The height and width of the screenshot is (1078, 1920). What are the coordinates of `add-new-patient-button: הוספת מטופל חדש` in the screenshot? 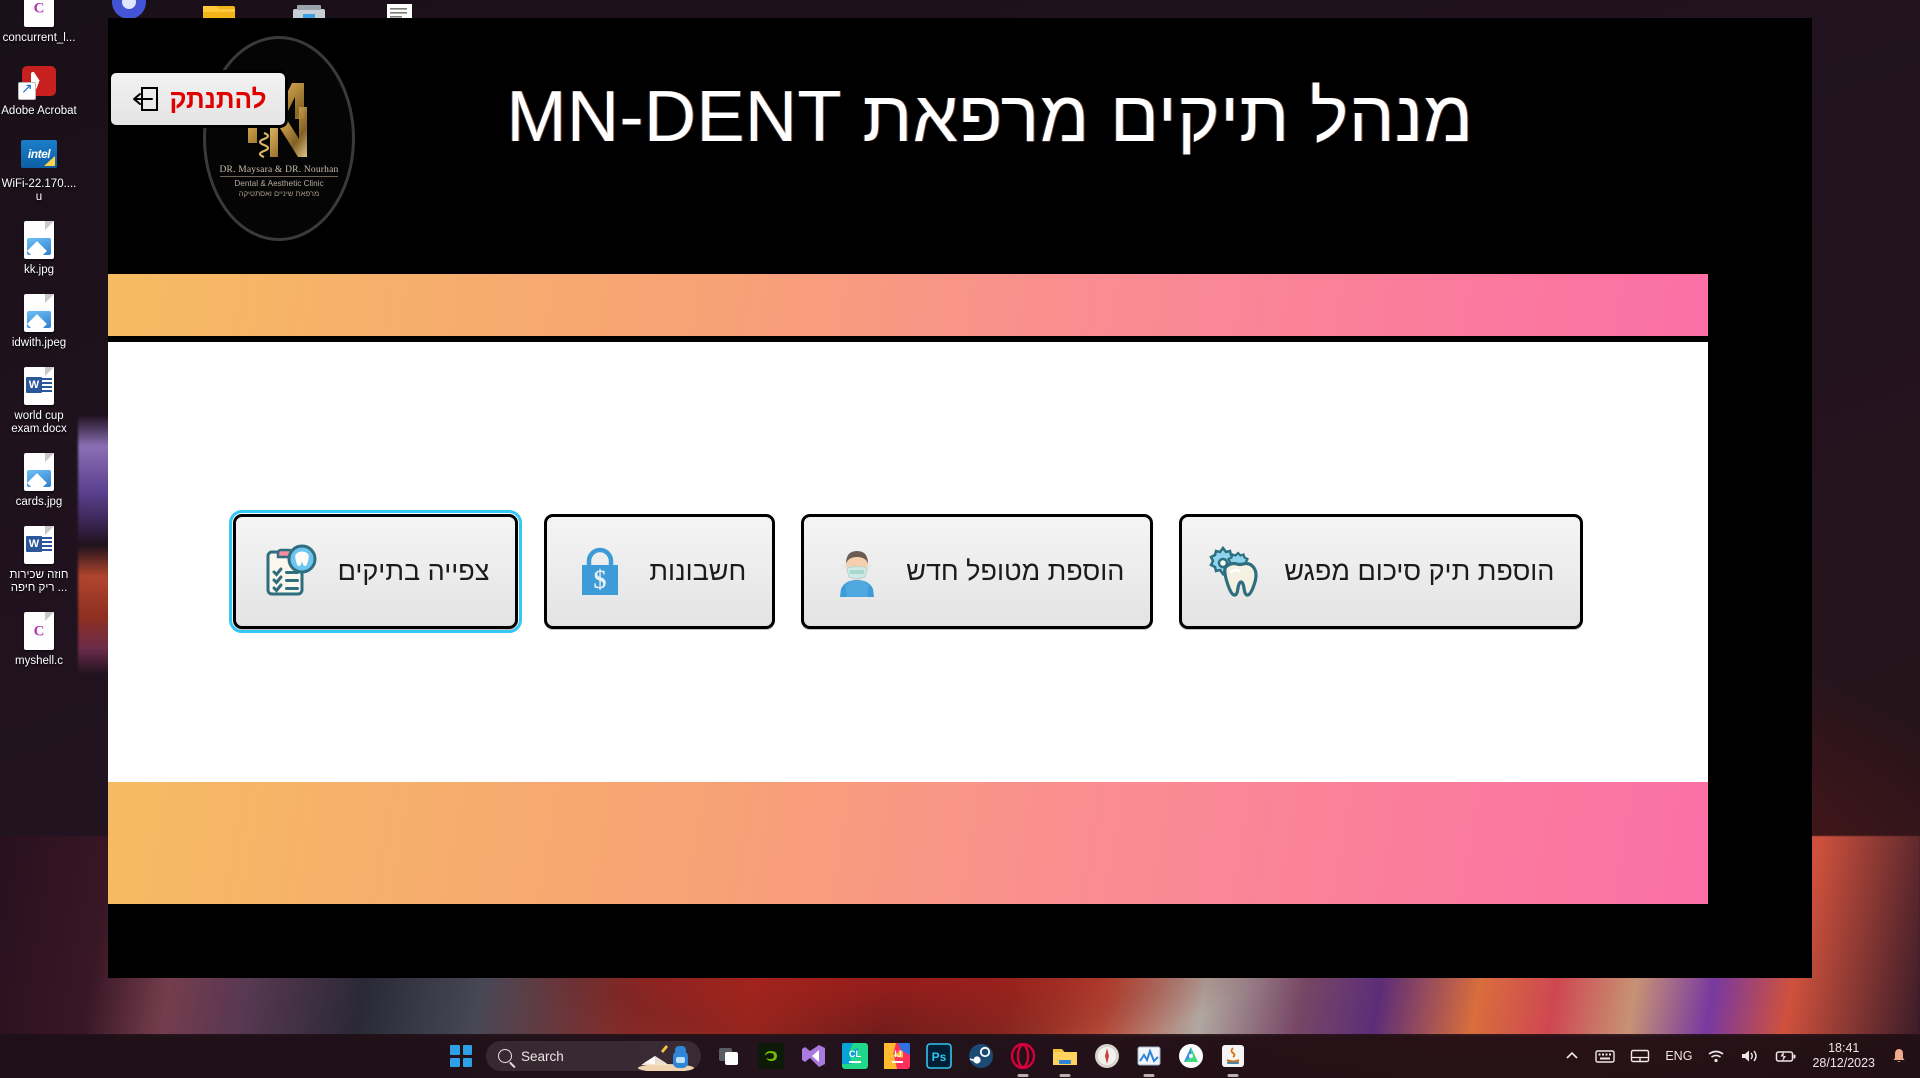 It's located at (977, 571).